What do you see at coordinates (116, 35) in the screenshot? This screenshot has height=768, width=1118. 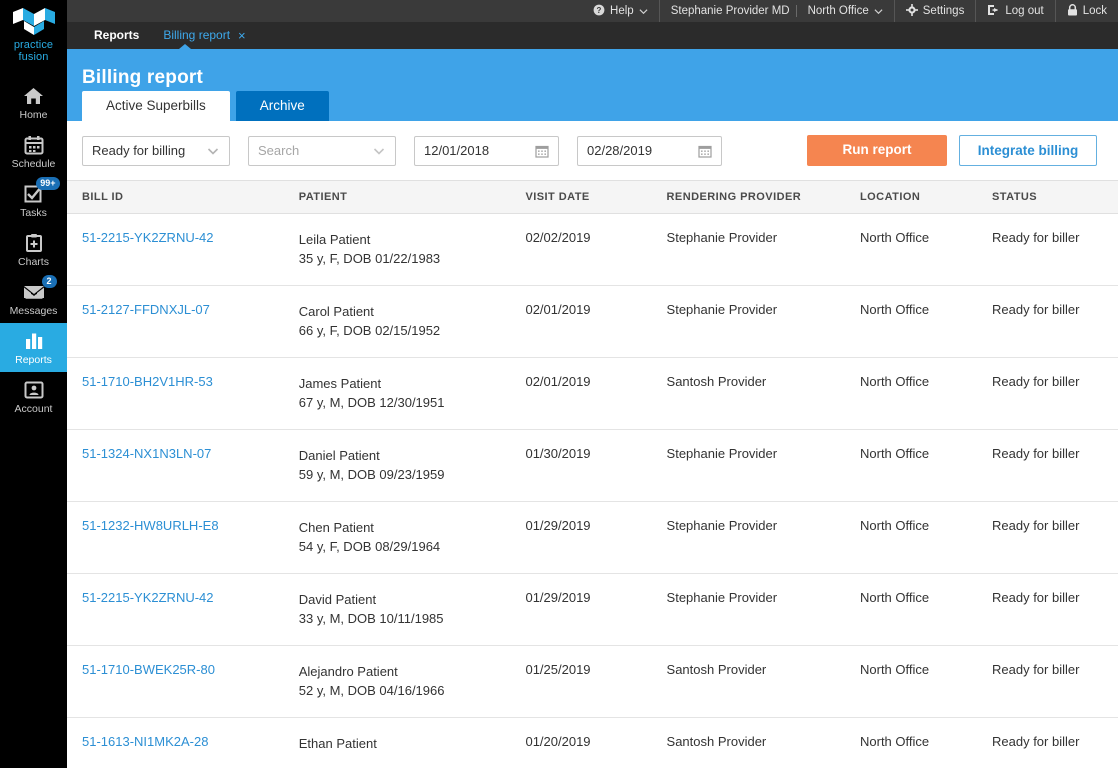 I see `tabstrip-section-reports: Reports` at bounding box center [116, 35].